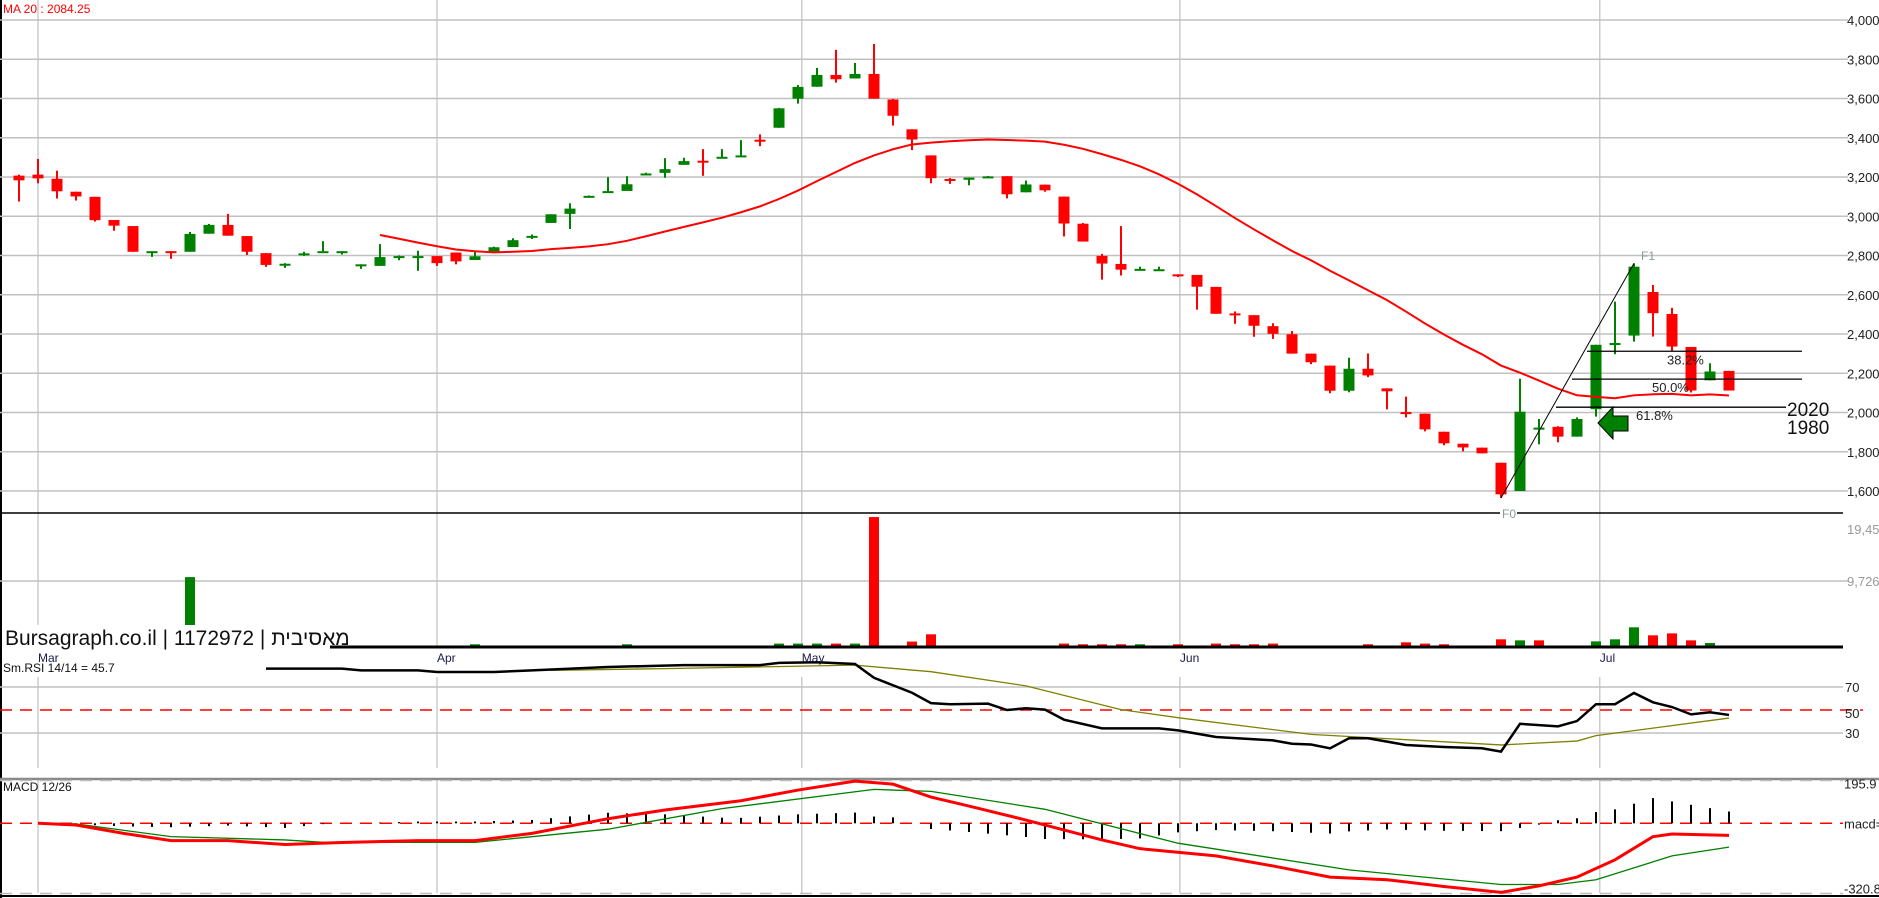 The height and width of the screenshot is (898, 1879). What do you see at coordinates (1653, 641) in the screenshot?
I see `volume-bar` at bounding box center [1653, 641].